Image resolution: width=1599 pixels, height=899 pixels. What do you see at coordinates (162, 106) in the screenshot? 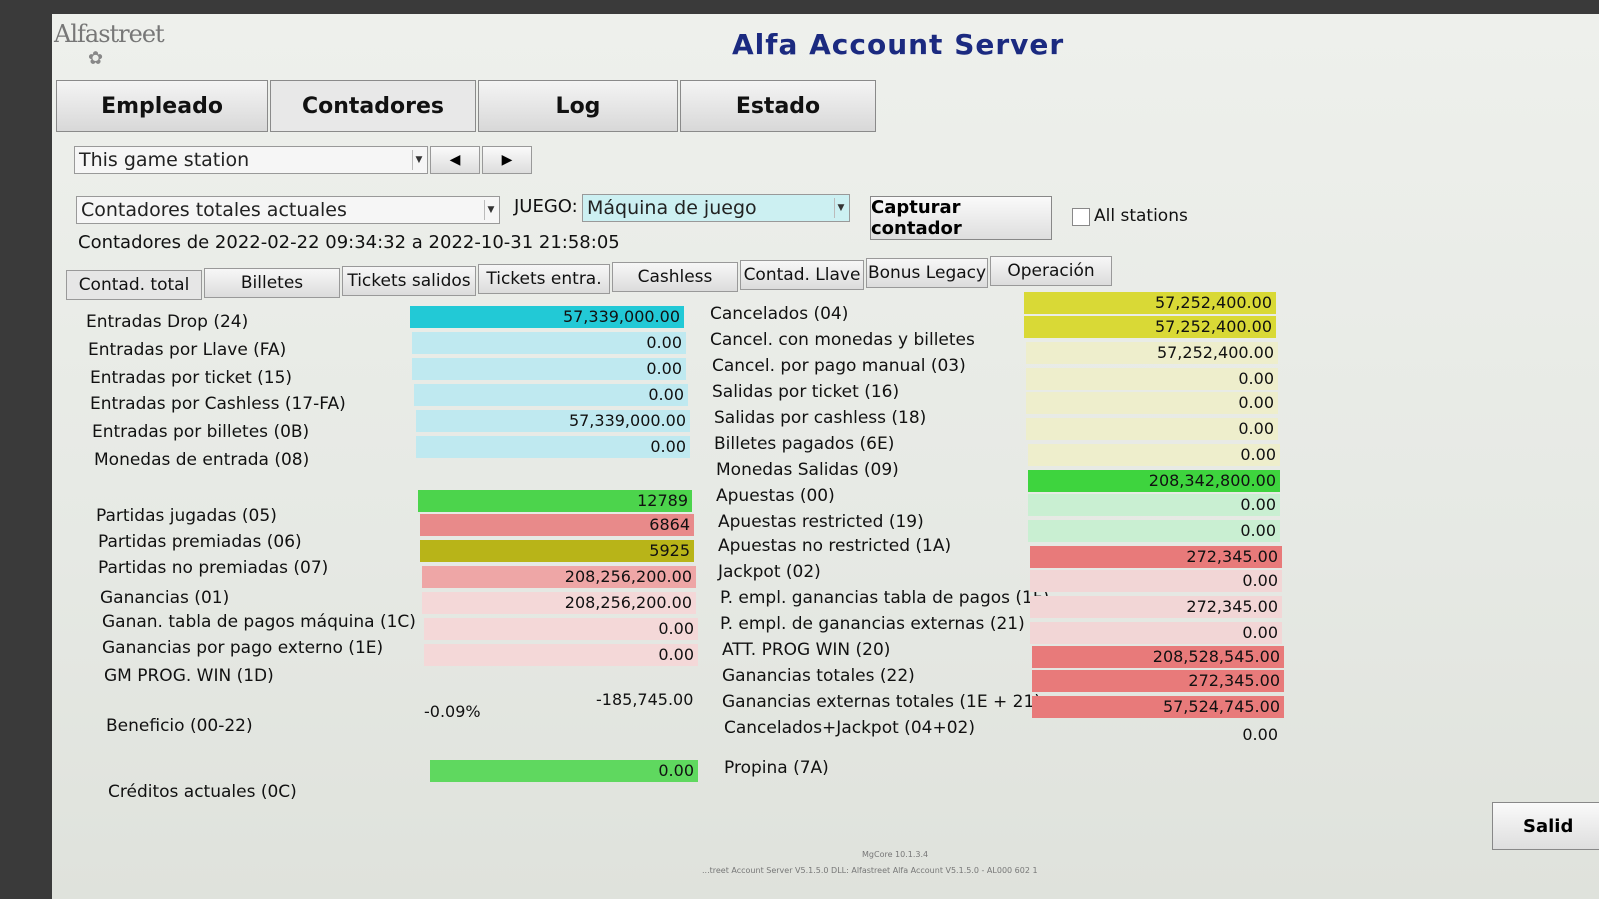
I see `tab-empleado: Empleado` at bounding box center [162, 106].